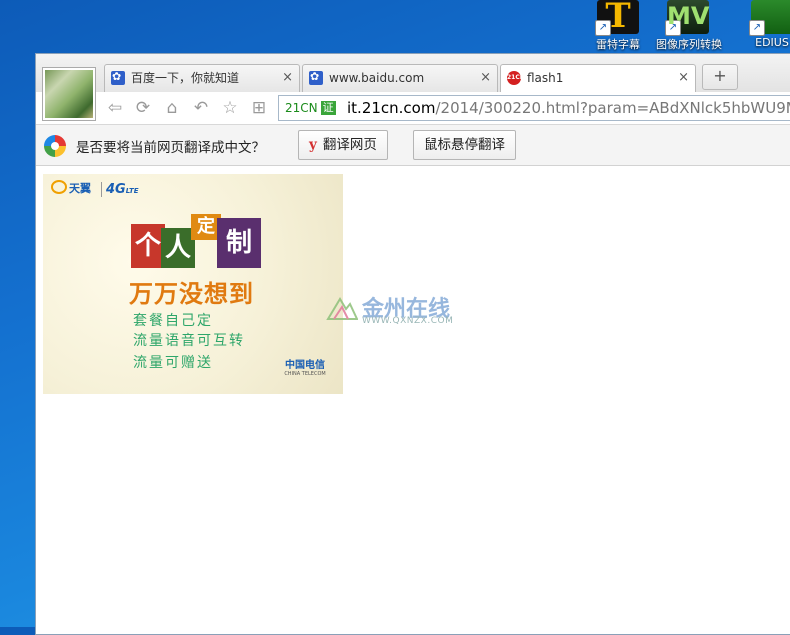 This screenshot has width=790, height=635. Describe the element at coordinates (170, 148) in the screenshot. I see `translate-question: 是否要将当前网页翻译成中文？` at that location.